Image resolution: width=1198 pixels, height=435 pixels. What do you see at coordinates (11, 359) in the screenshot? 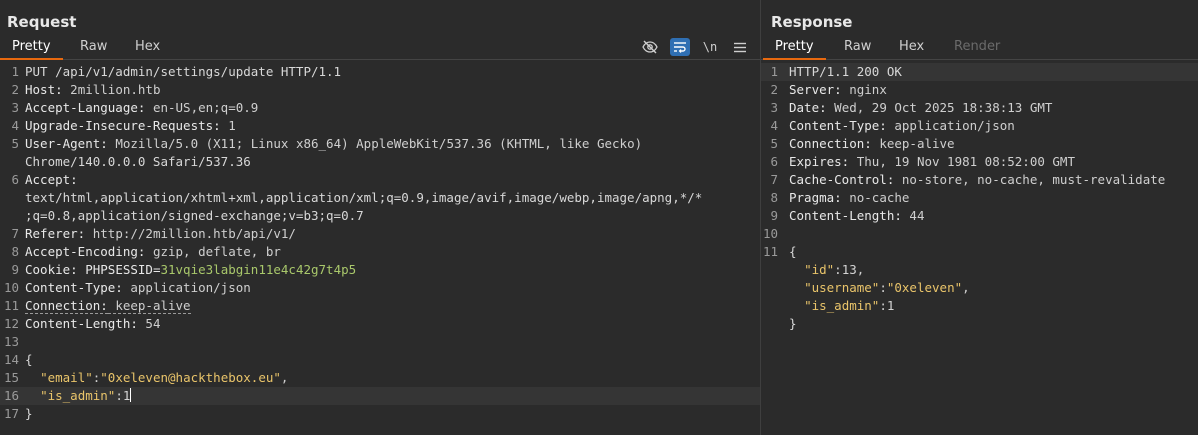
I see `line-number: 14` at bounding box center [11, 359].